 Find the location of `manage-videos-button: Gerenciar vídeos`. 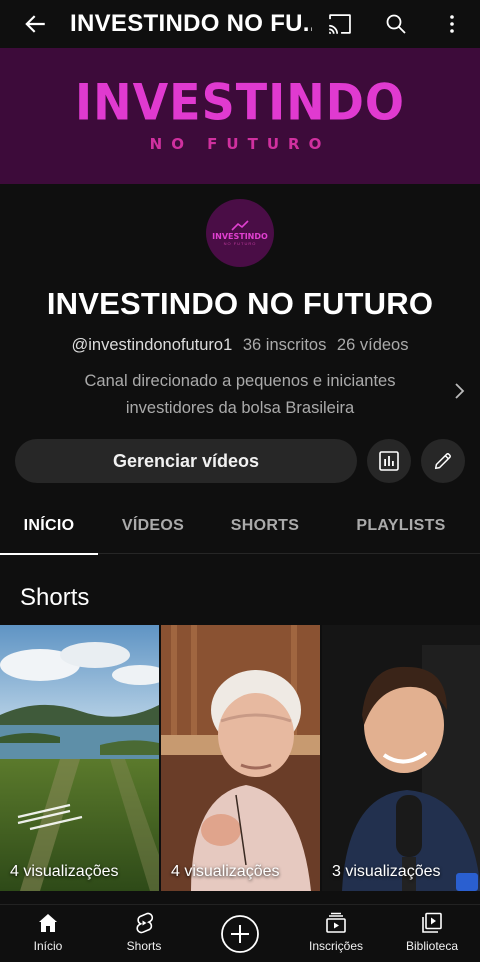

manage-videos-button: Gerenciar vídeos is located at coordinates (186, 461).